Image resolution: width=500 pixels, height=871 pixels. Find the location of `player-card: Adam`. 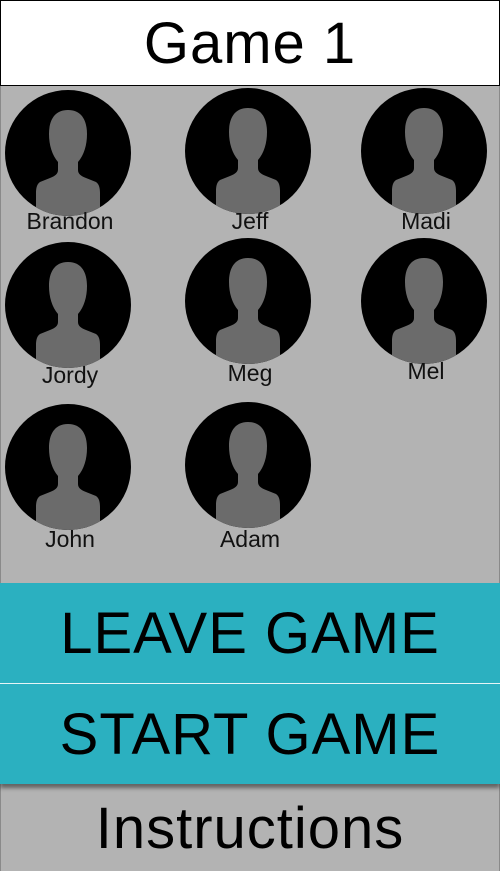

player-card: Adam is located at coordinates (250, 482).